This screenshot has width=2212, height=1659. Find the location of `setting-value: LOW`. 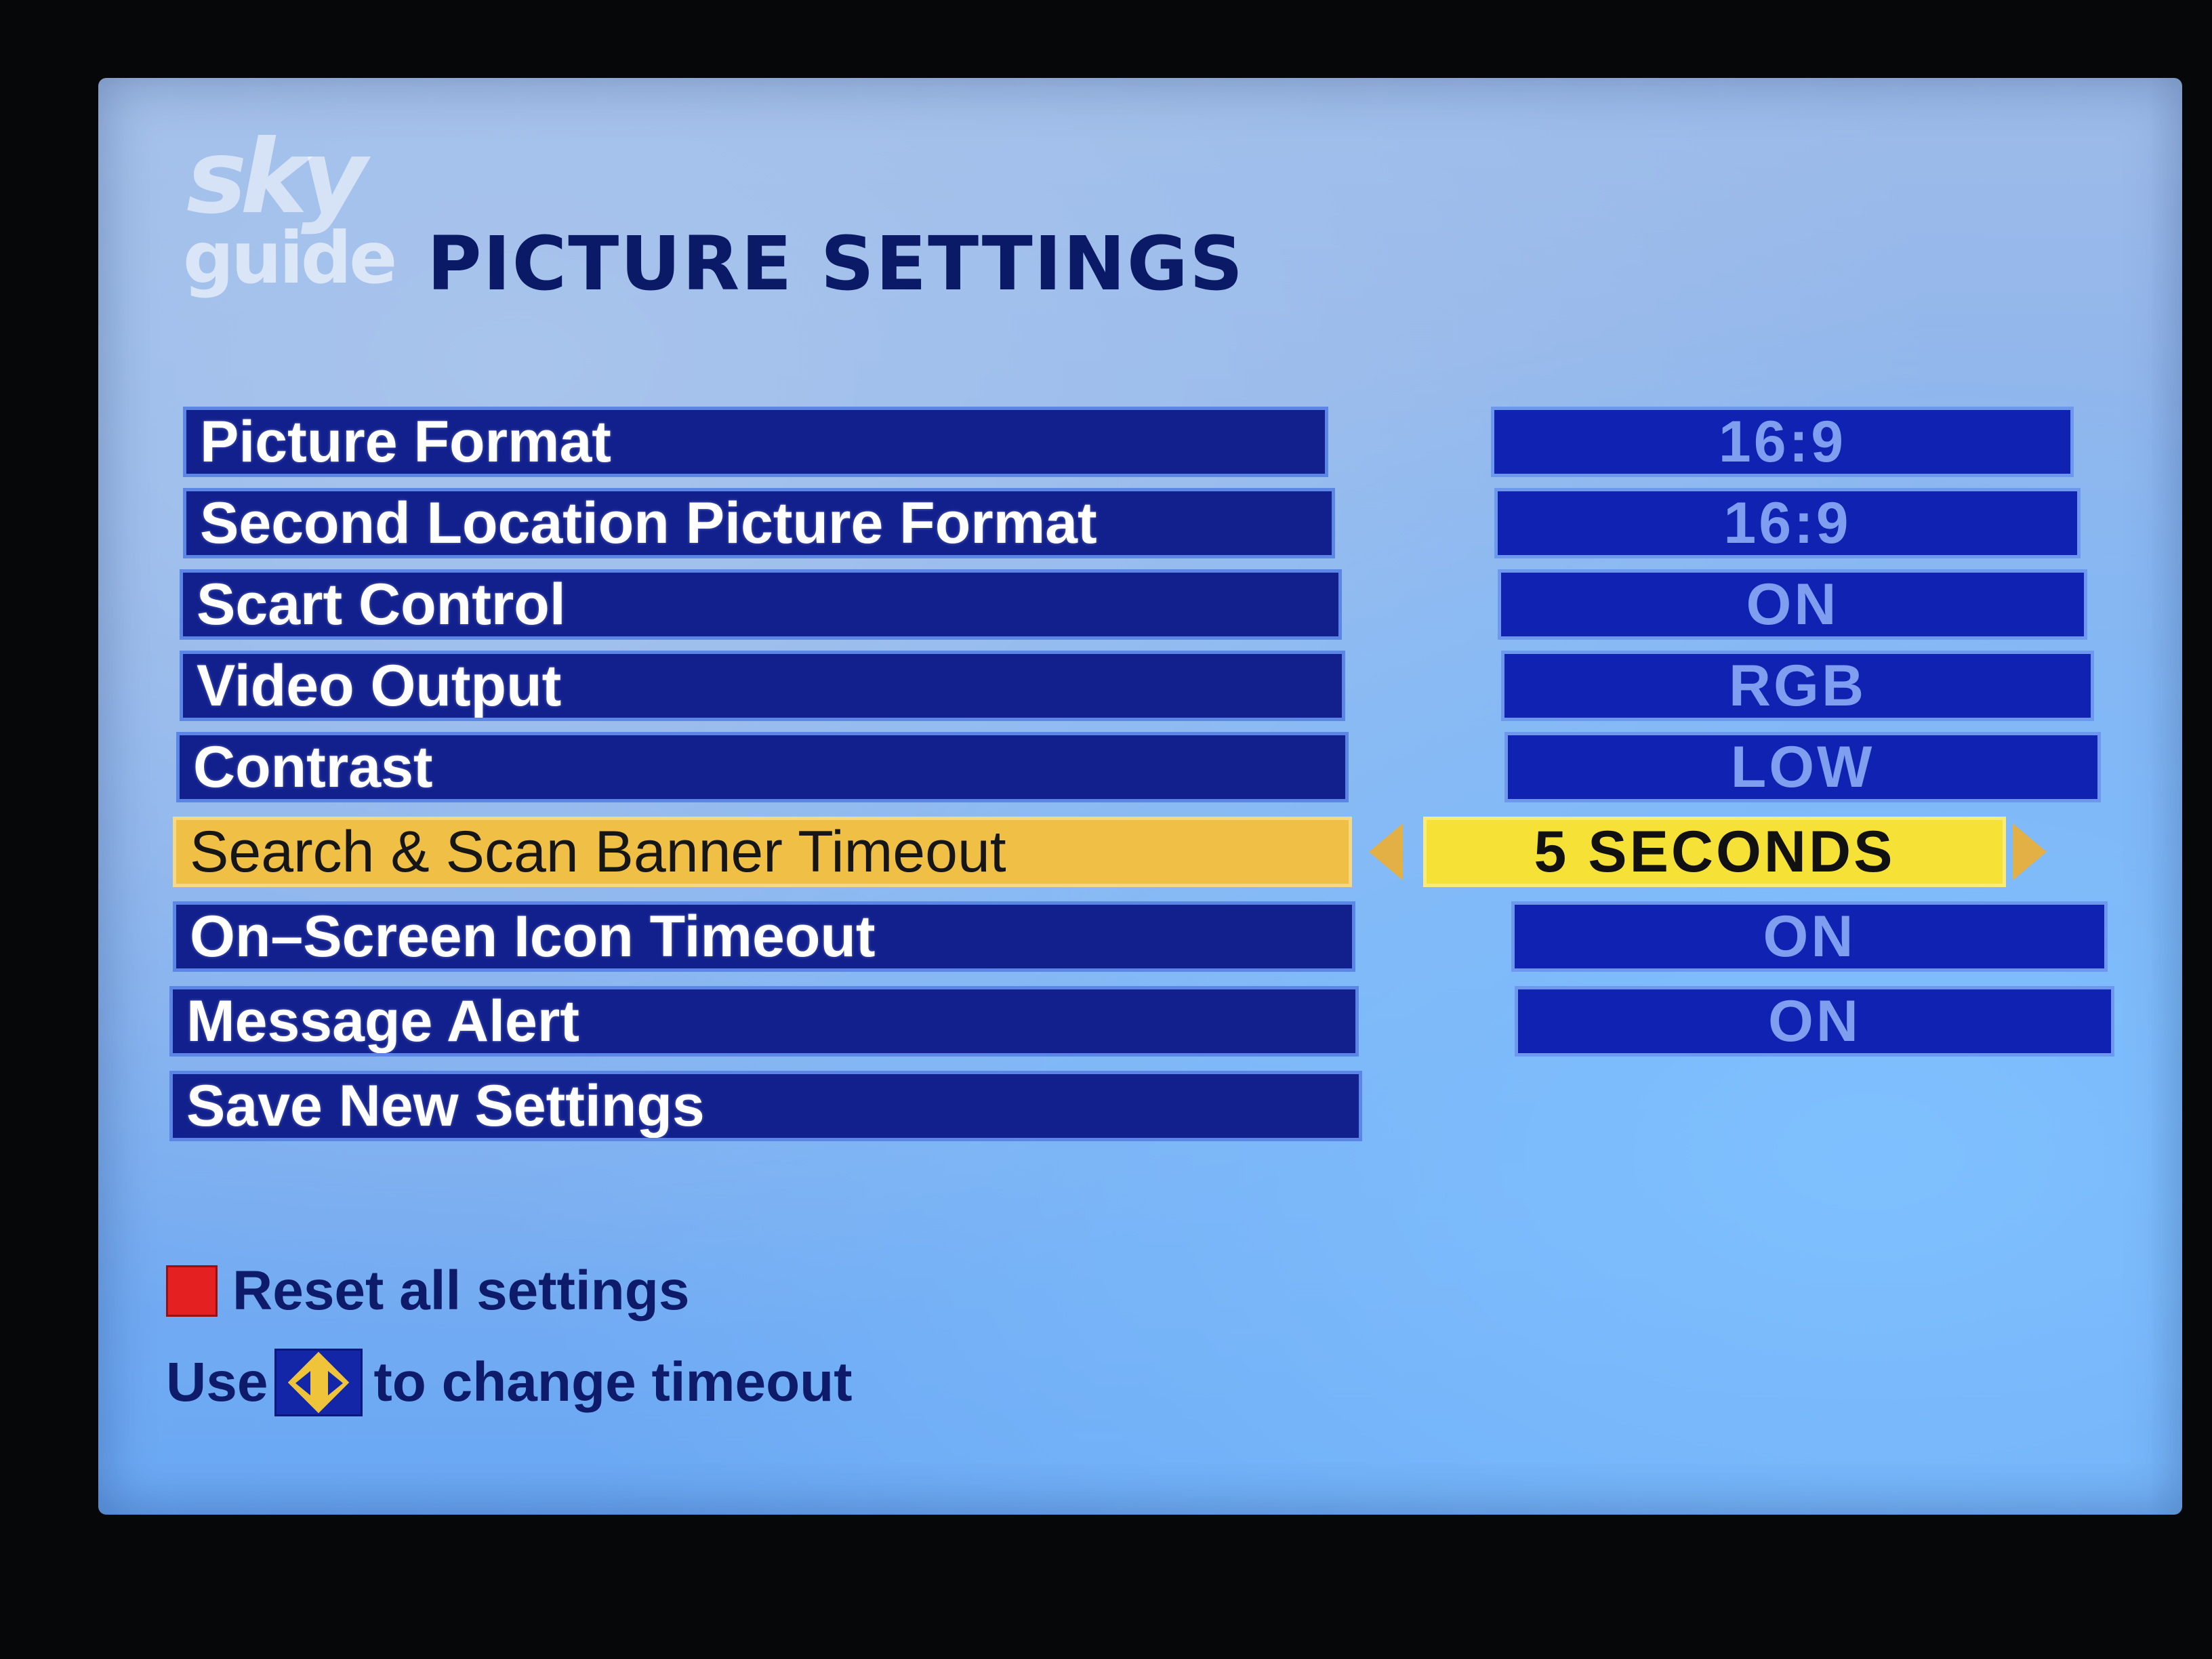

setting-value: LOW is located at coordinates (1802, 767).